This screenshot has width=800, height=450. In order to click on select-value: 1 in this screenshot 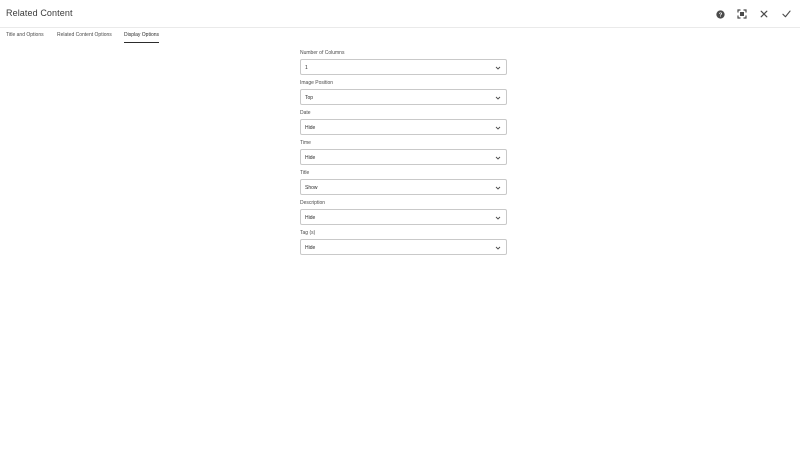, I will do `click(306, 68)`.